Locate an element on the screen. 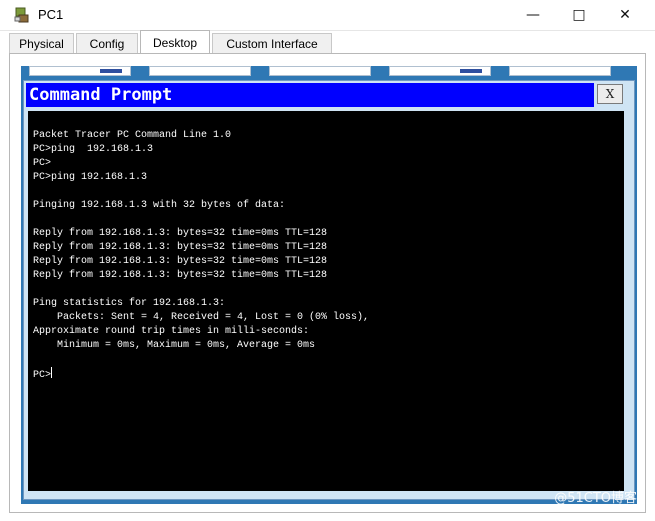  terminal-line: PC> is located at coordinates (42, 163).